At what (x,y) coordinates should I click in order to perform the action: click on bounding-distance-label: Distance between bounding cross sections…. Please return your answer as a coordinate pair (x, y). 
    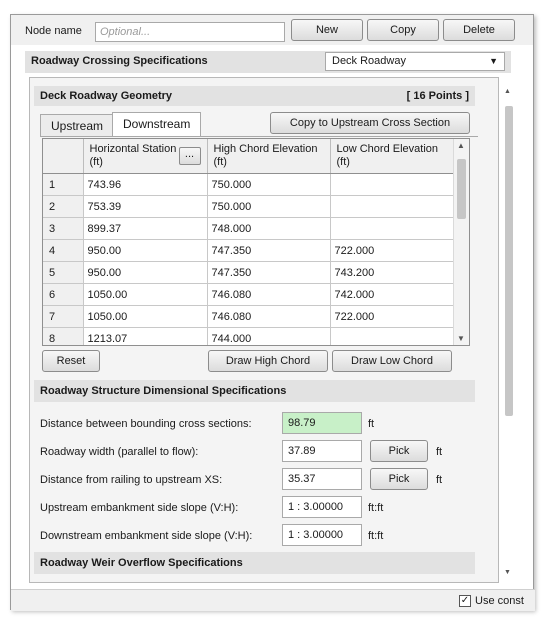
    Looking at the image, I should click on (146, 424).